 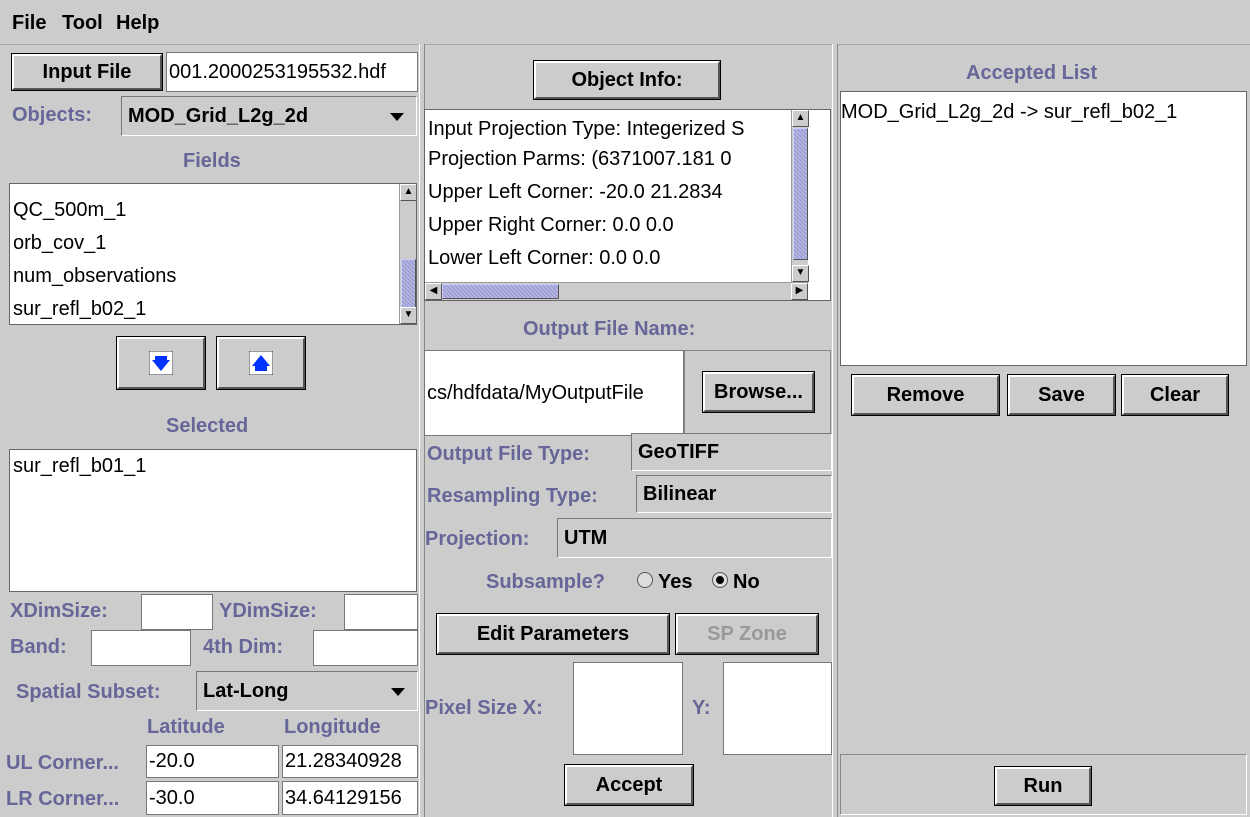 I want to click on move-down-button, so click(x=161, y=363).